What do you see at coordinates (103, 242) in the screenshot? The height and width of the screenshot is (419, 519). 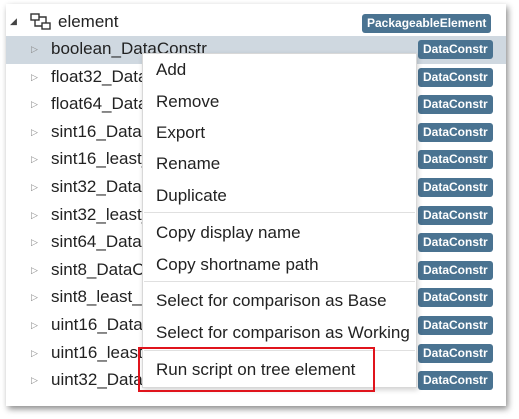 I see `row-label: sint64_DataC` at bounding box center [103, 242].